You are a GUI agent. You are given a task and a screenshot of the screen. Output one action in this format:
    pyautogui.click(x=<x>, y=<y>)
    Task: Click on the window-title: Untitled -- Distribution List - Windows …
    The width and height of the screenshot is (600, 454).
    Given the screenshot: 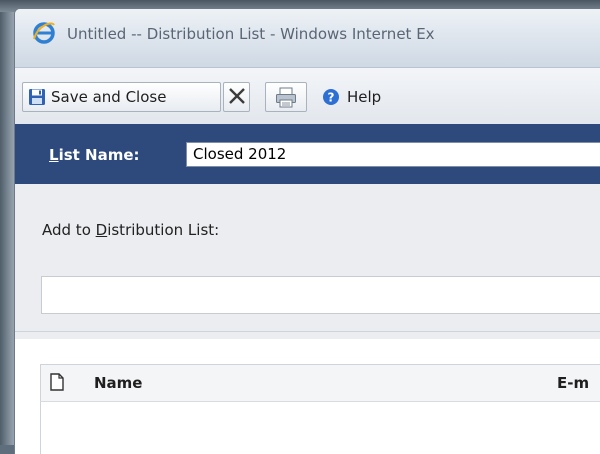 What is the action you would take?
    pyautogui.click(x=251, y=34)
    